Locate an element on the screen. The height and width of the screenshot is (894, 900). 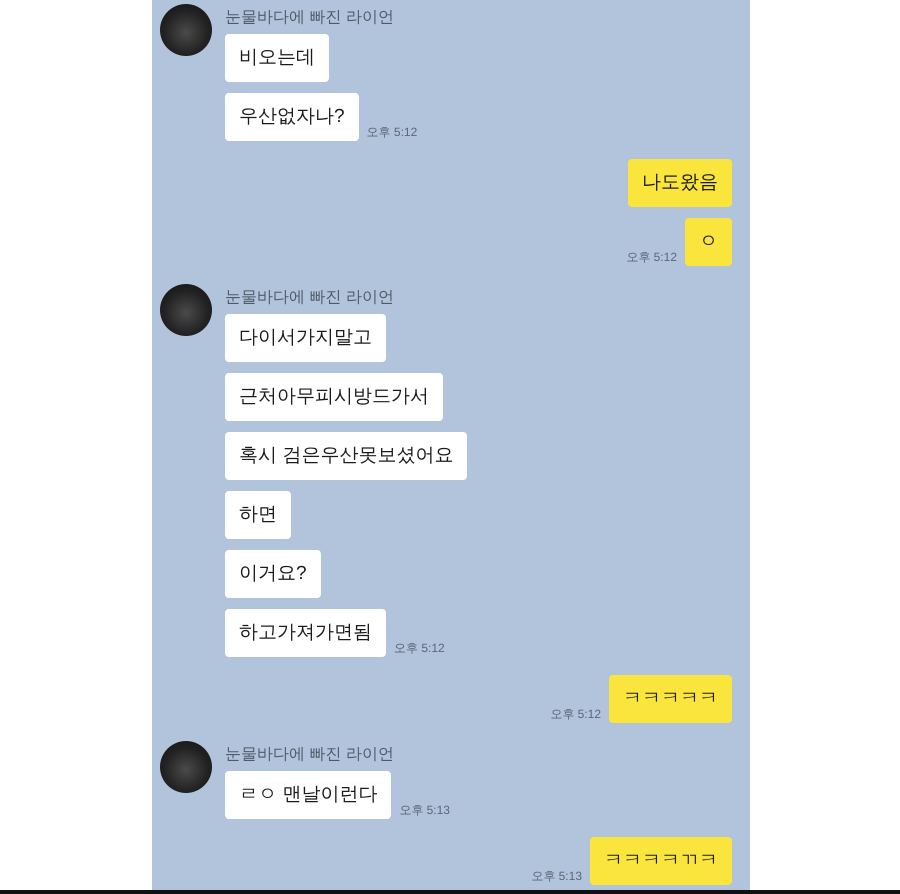
message-bubble: 이거요? is located at coordinates (273, 574).